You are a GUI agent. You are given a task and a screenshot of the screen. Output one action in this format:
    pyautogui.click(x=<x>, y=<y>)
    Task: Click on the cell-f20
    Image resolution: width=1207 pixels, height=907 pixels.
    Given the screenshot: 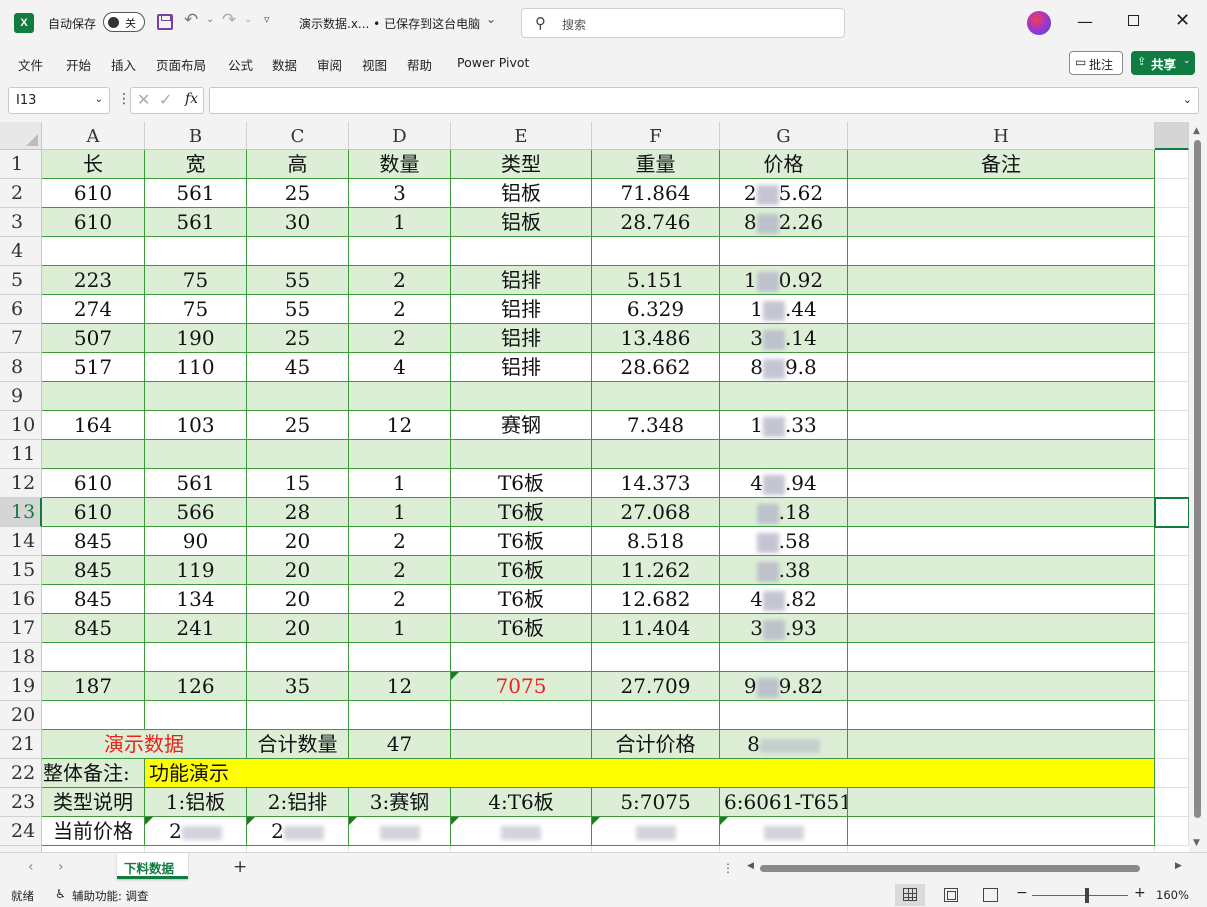 What is the action you would take?
    pyautogui.click(x=656, y=715)
    